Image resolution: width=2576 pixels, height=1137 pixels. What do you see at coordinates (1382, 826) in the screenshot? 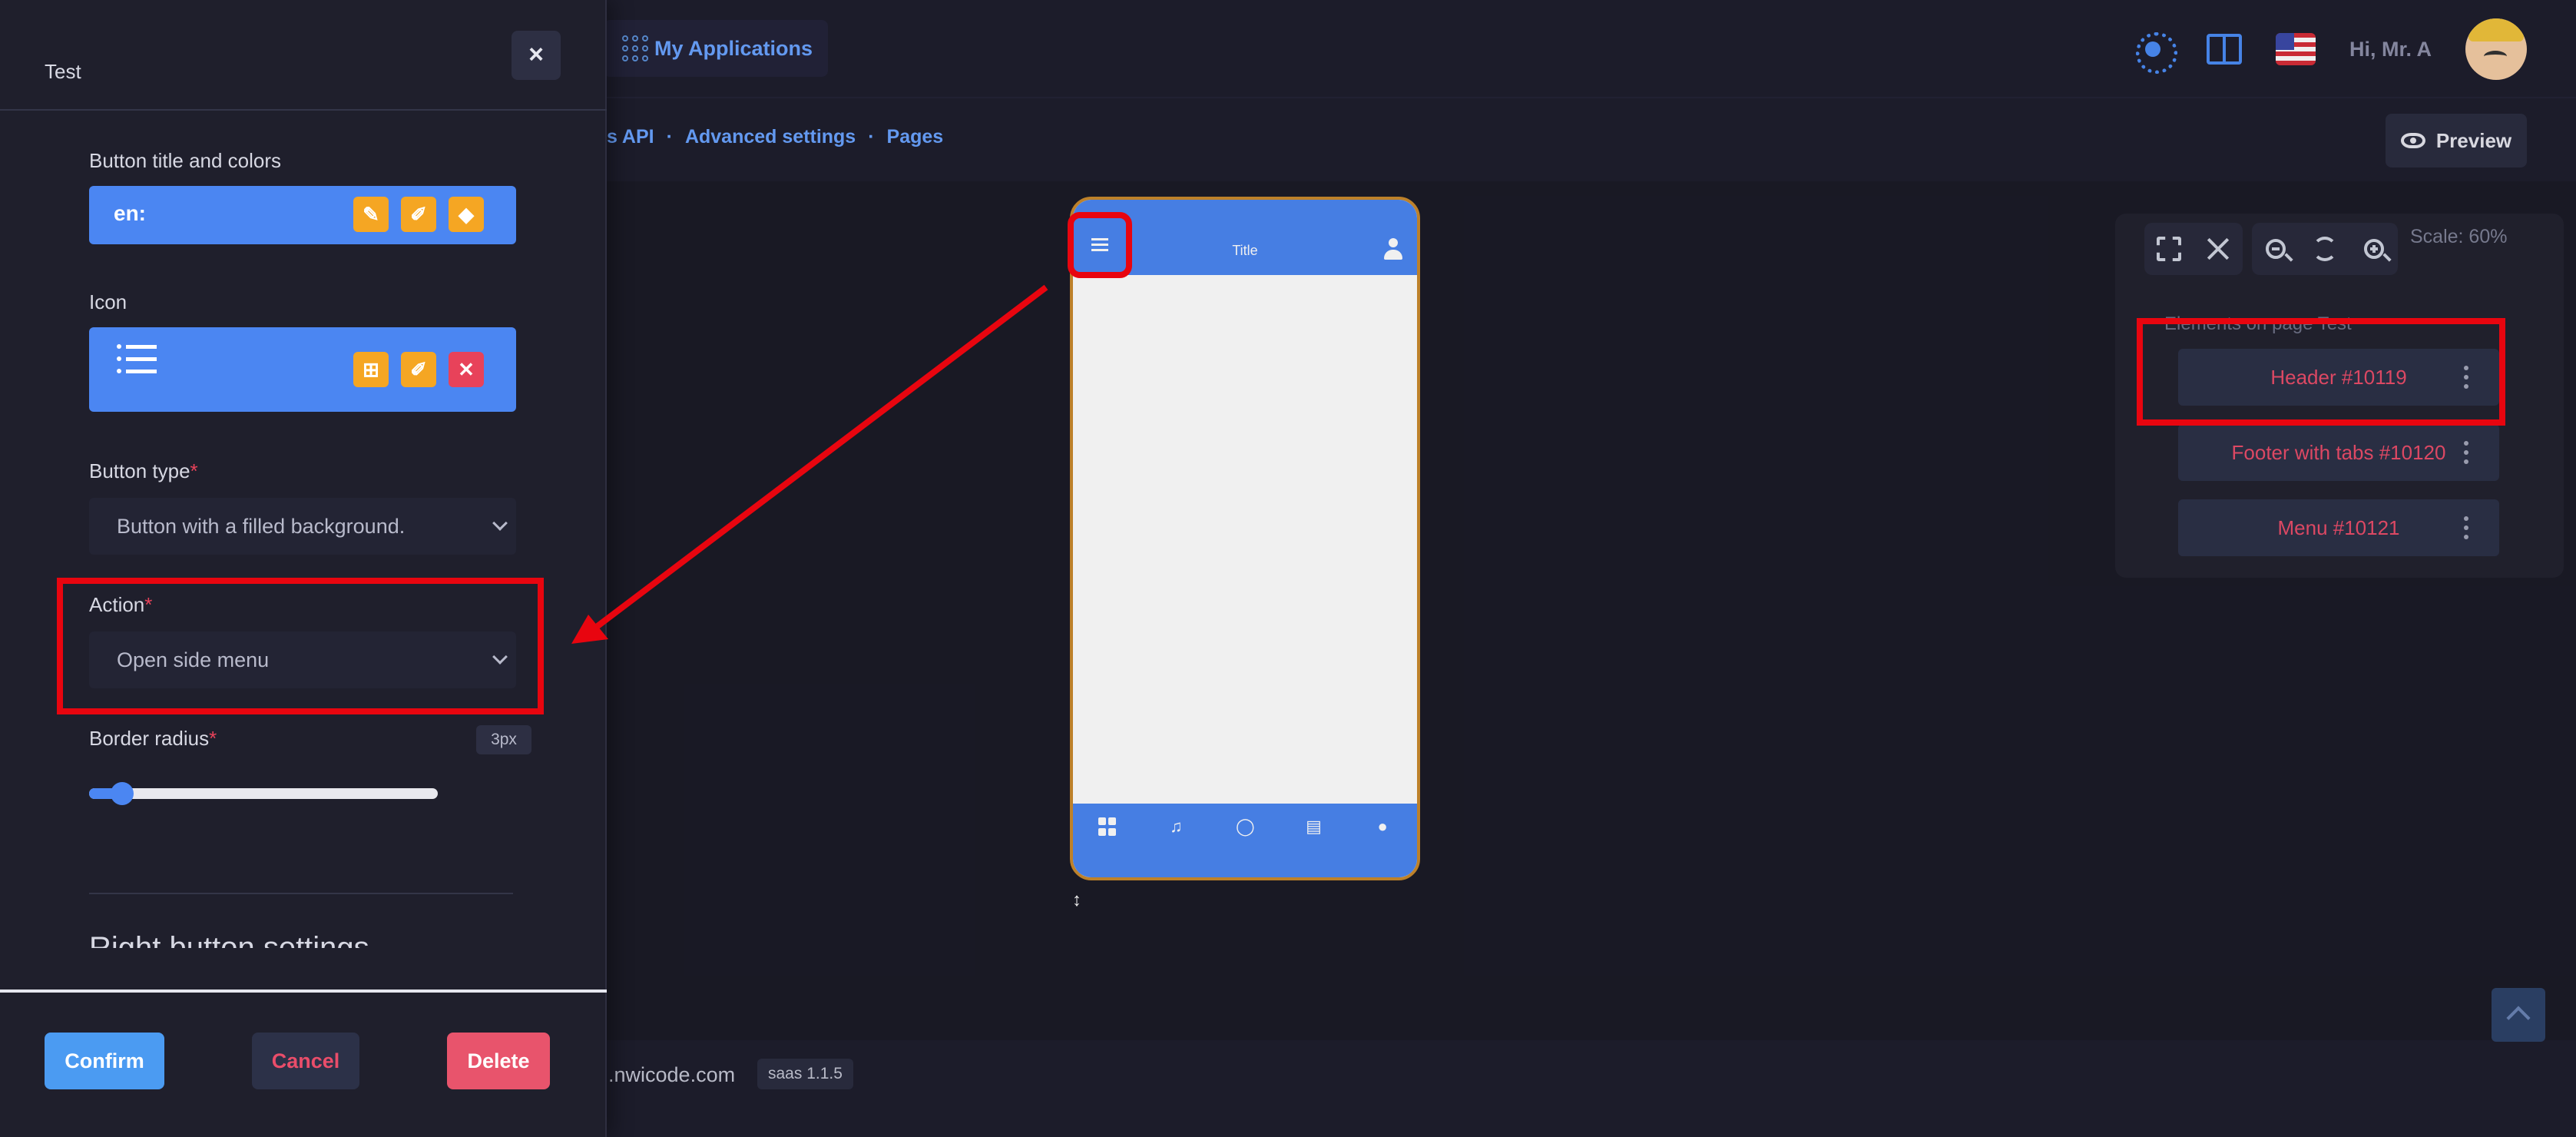
I see `user-tab-icon: ●` at bounding box center [1382, 826].